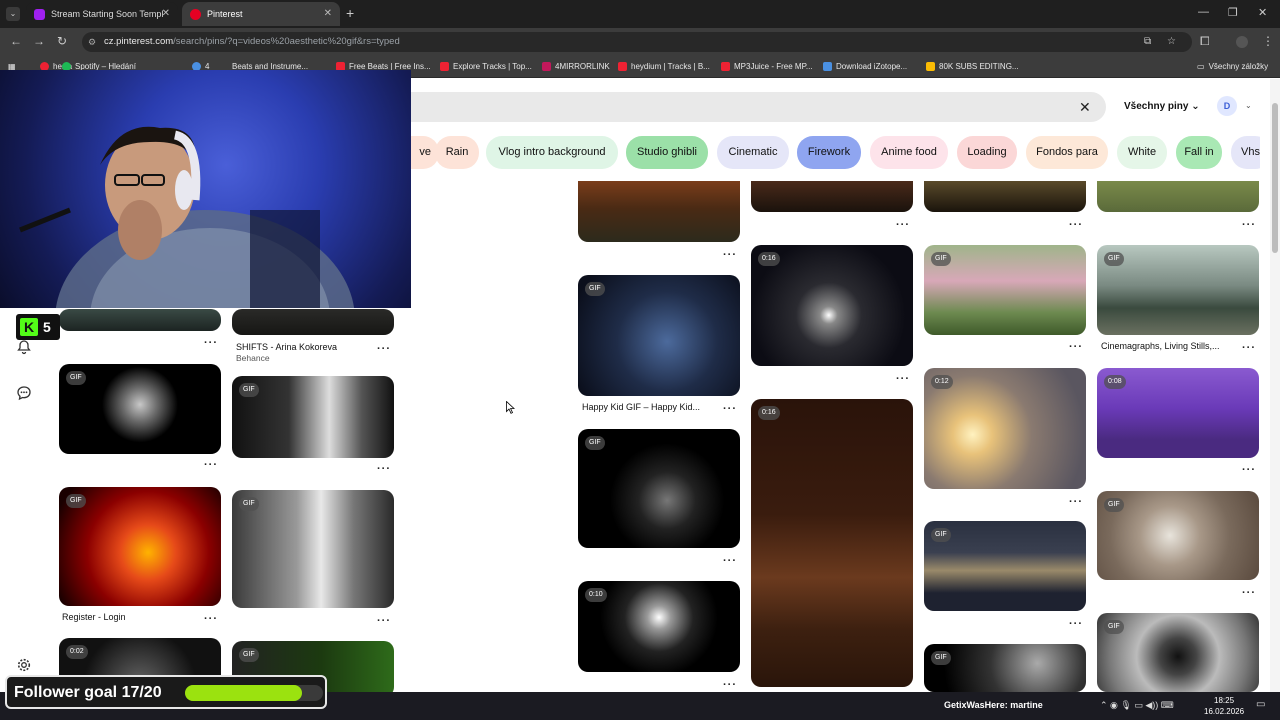 The width and height of the screenshot is (1280, 720). Describe the element at coordinates (733, 107) in the screenshot. I see `search-input` at that location.